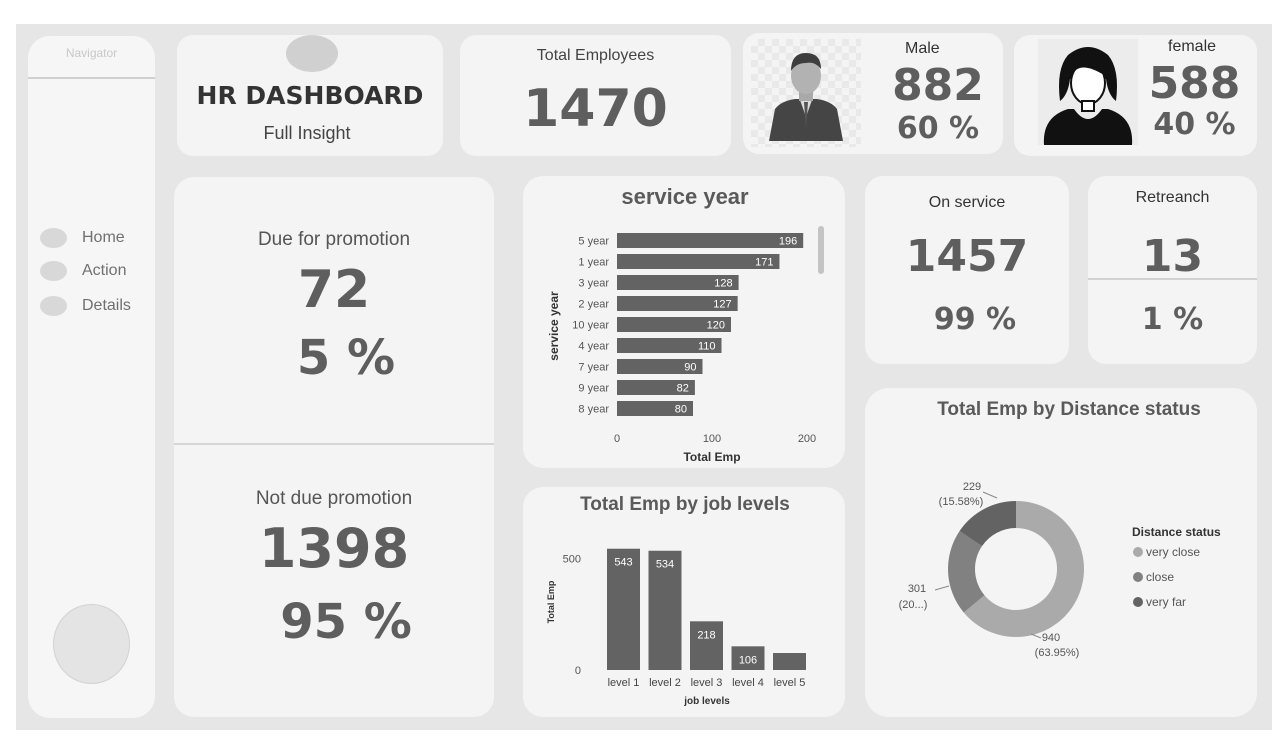 This screenshot has width=1280, height=750. Describe the element at coordinates (578, 671) in the screenshot. I see `job-levels-y-tick: 0` at that location.